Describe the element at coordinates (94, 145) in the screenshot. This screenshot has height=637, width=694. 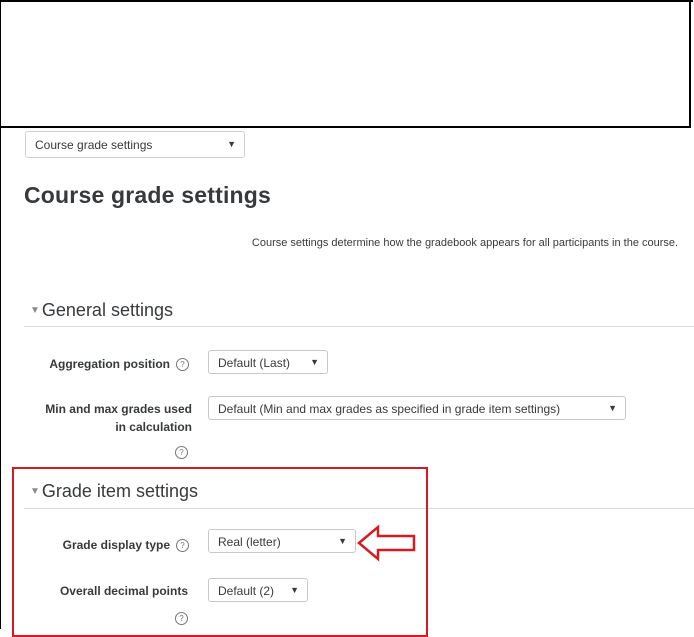
I see `report-navigation-value: Course grade settings` at that location.